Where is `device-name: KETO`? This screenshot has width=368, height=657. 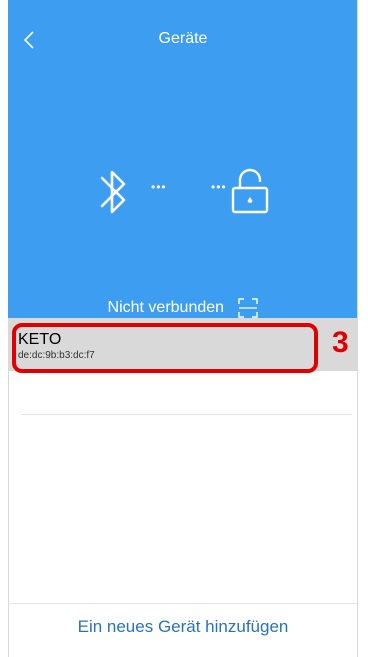 device-name: KETO is located at coordinates (40, 339).